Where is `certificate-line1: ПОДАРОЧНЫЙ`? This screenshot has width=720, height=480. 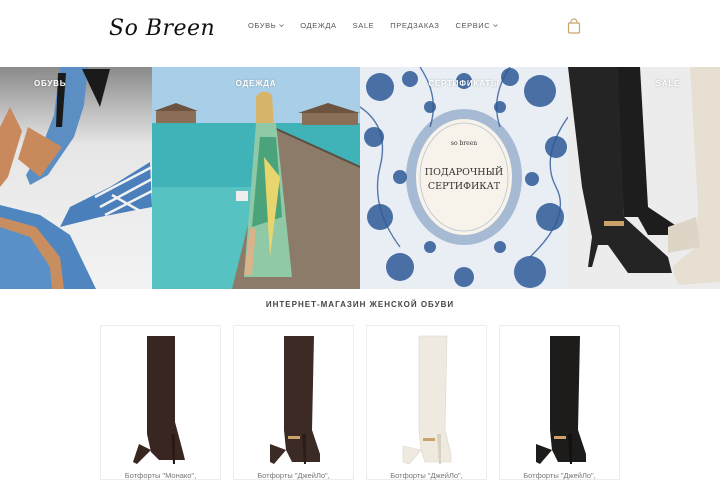 certificate-line1: ПОДАРОЧНЫЙ is located at coordinates (464, 172).